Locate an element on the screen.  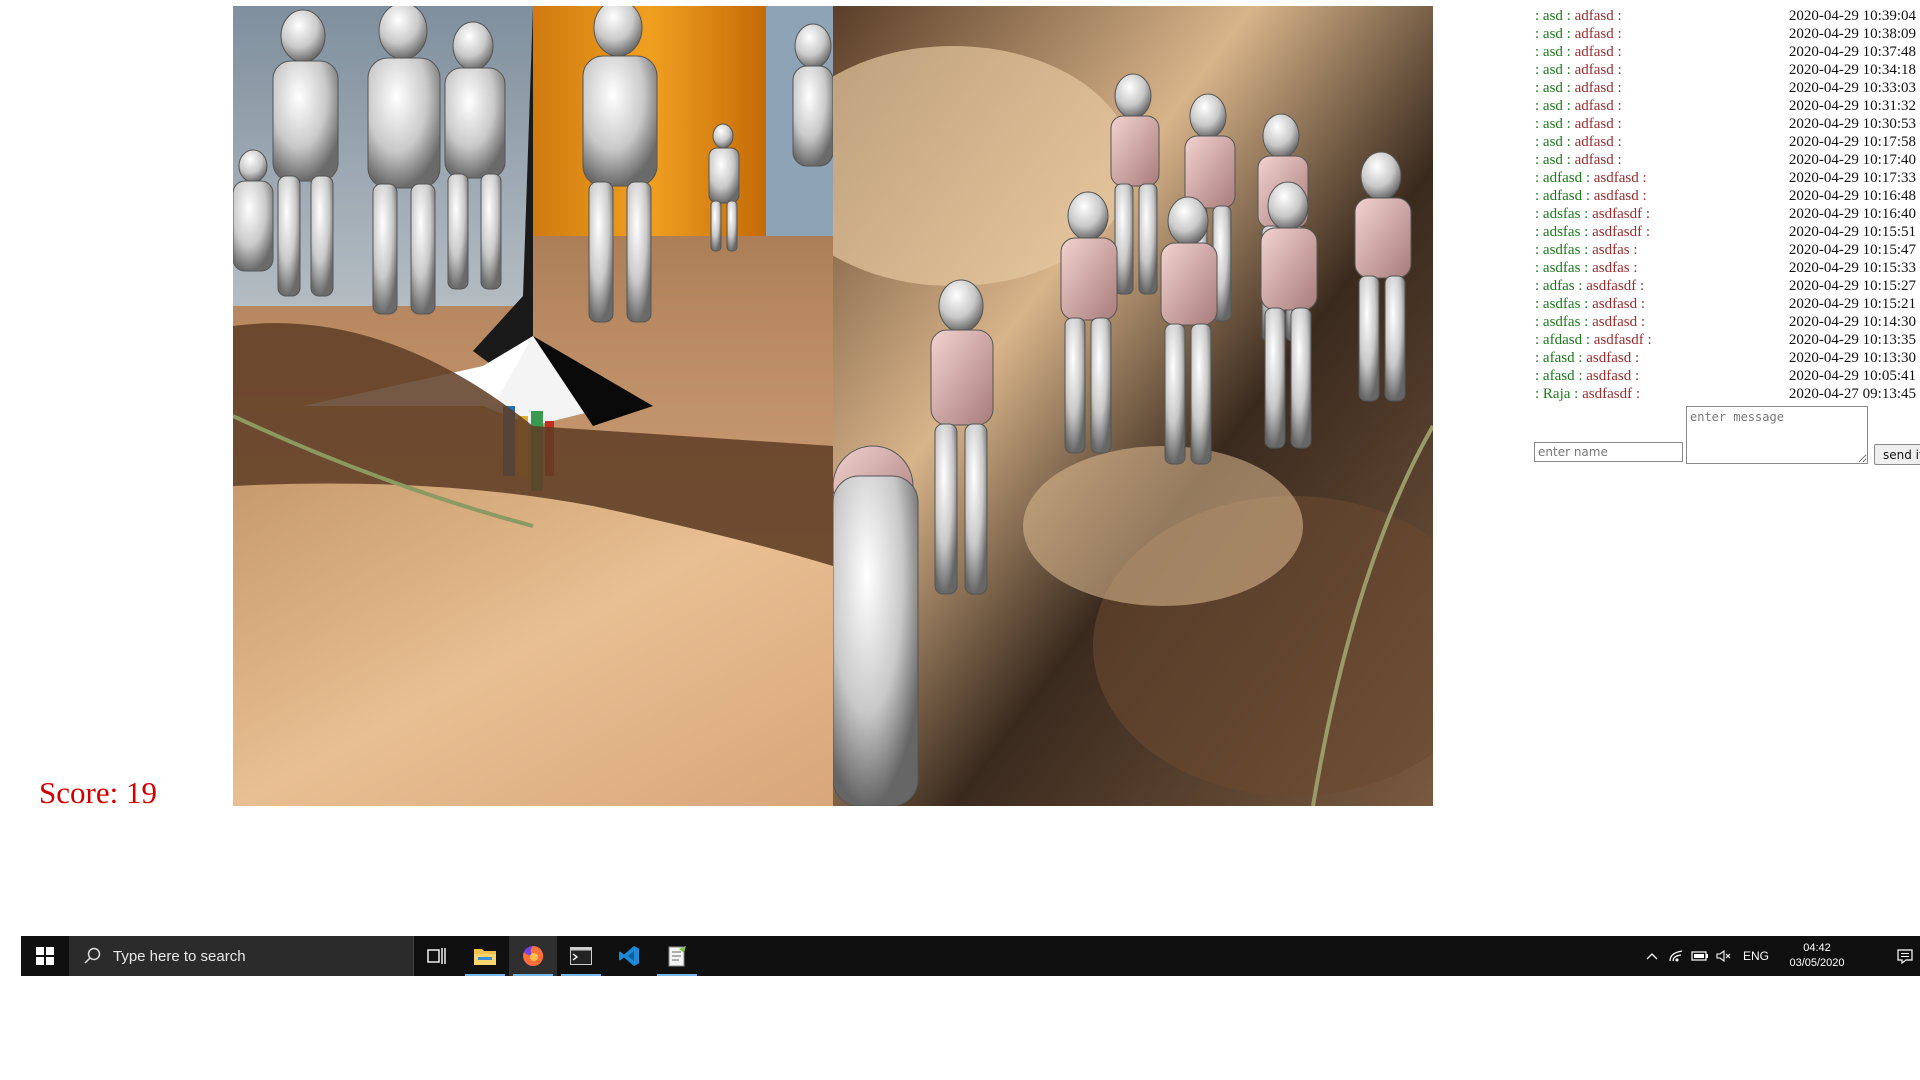
chat-message-text: asdfasdf is located at coordinates (1617, 232).